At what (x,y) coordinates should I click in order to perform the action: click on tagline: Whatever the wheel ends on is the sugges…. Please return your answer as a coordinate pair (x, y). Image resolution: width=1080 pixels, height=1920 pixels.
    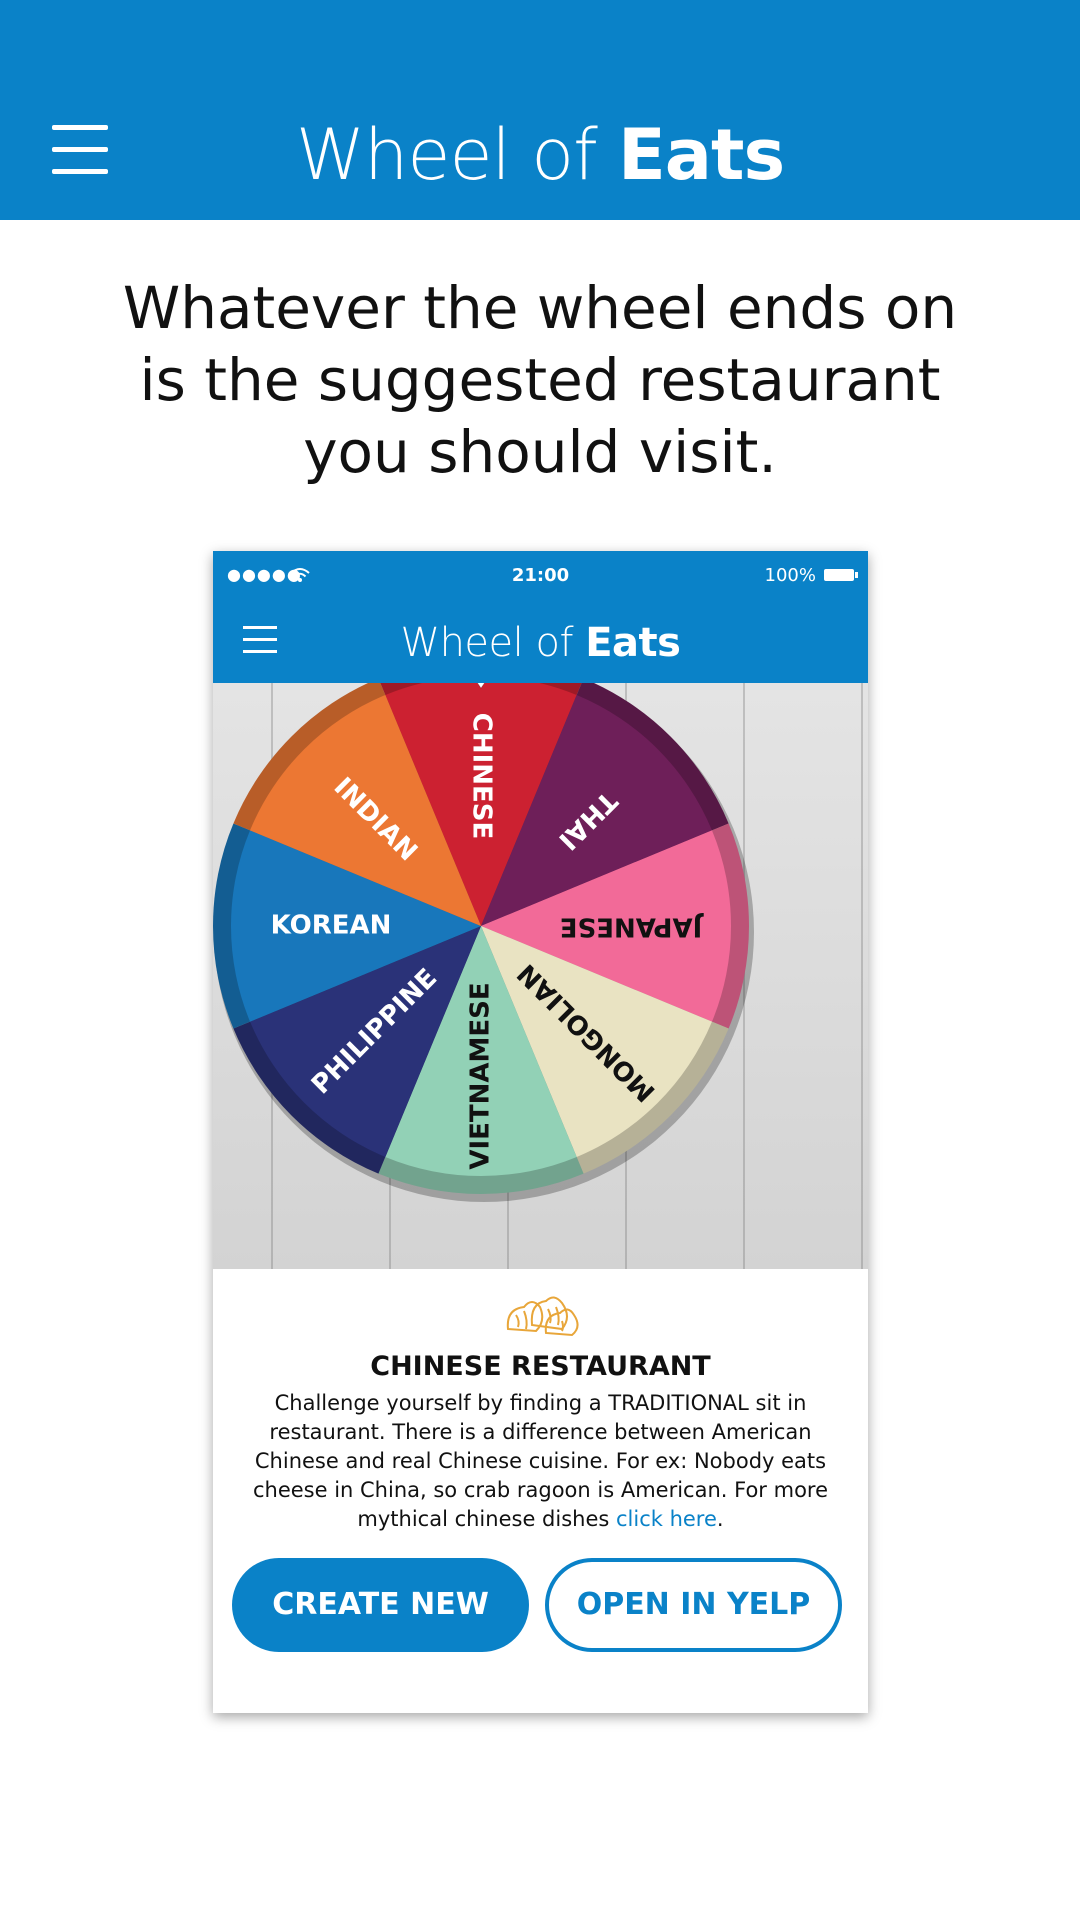
    Looking at the image, I should click on (540, 380).